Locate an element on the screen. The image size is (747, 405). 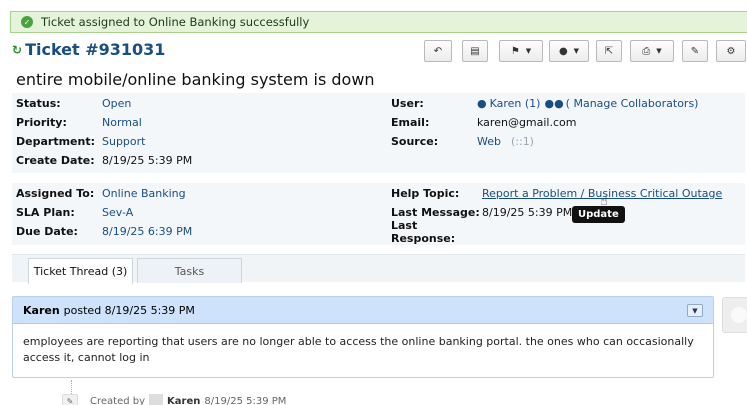
tab-tasks: Tasks is located at coordinates (189, 270).